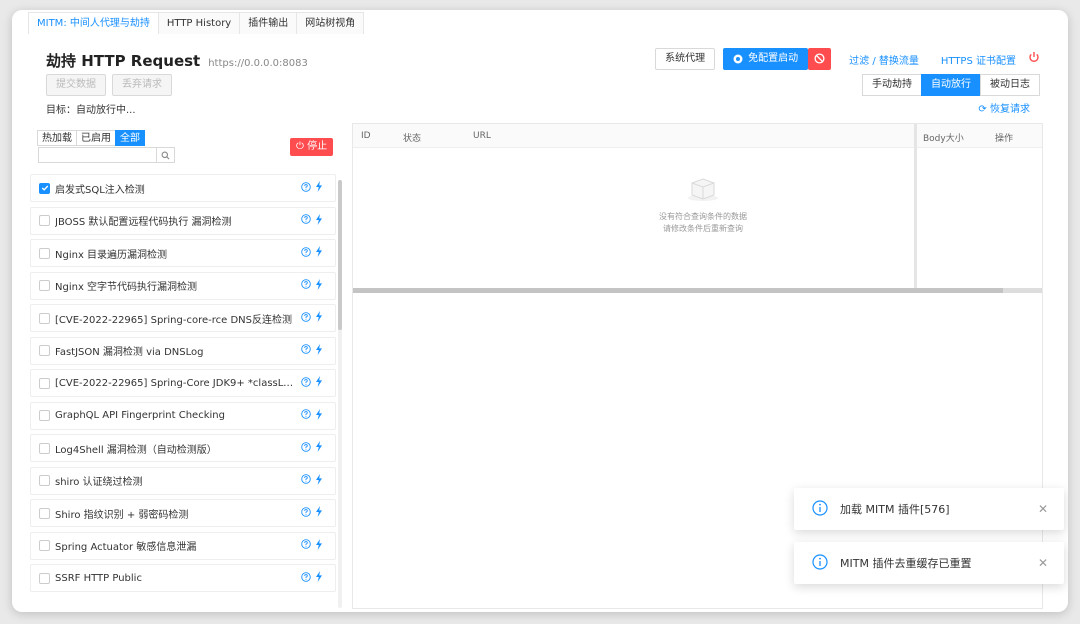  Describe the element at coordinates (978, 59) in the screenshot. I see `https-cert-link: HTTPS 证书配置` at that location.